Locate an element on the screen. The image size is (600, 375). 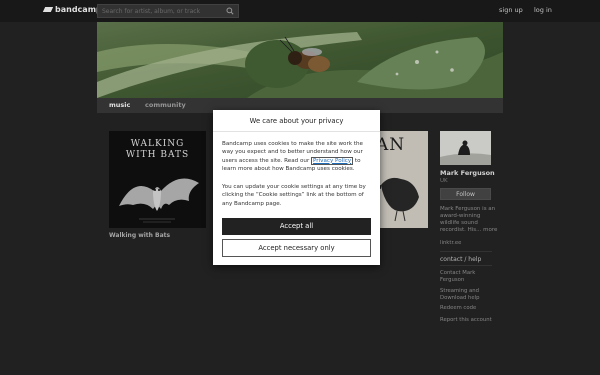
privacy-policy-link: Privacy Policy is located at coordinates (332, 160).